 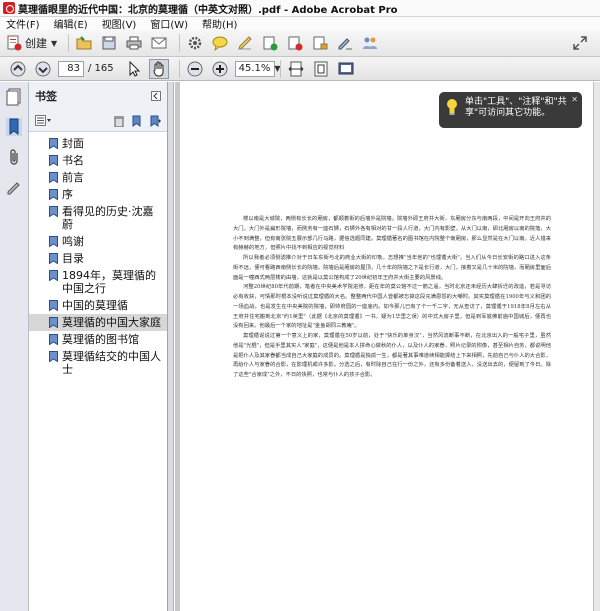 I want to click on people-icon, so click(x=370, y=43).